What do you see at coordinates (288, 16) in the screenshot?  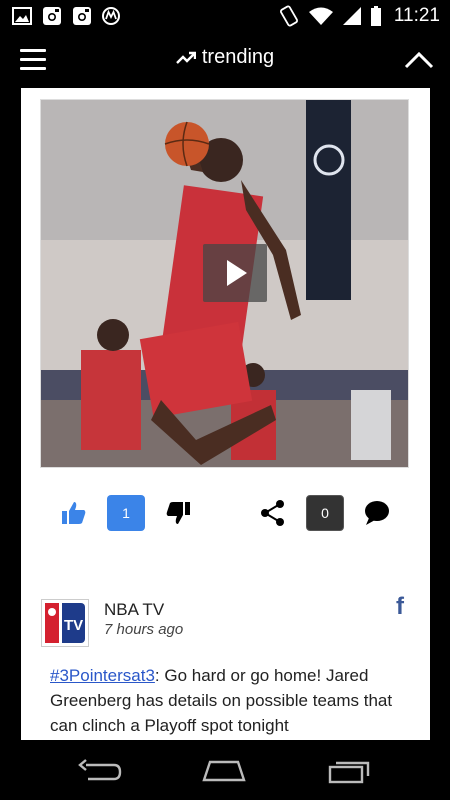 I see `rotate-icon` at bounding box center [288, 16].